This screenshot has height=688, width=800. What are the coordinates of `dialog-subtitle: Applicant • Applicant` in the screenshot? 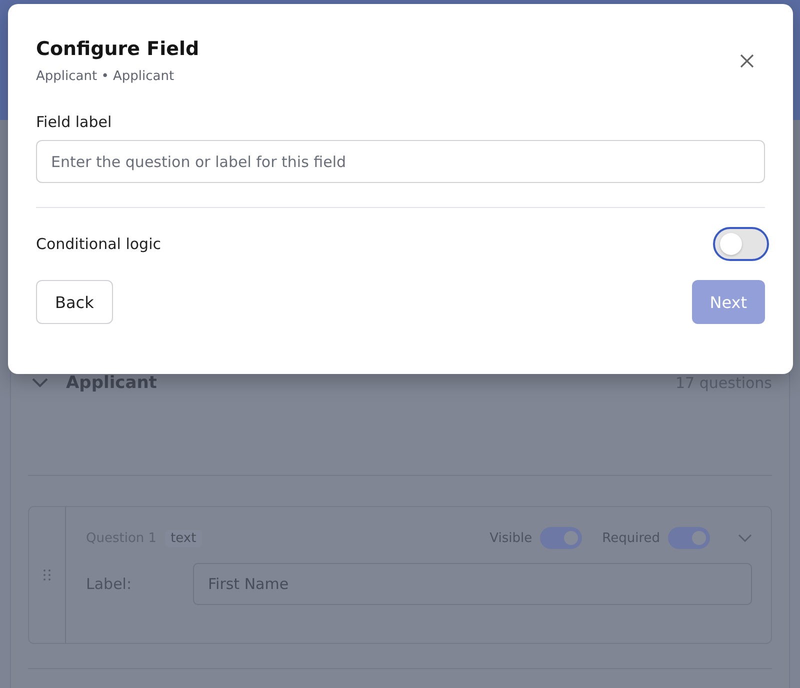 It's located at (106, 76).